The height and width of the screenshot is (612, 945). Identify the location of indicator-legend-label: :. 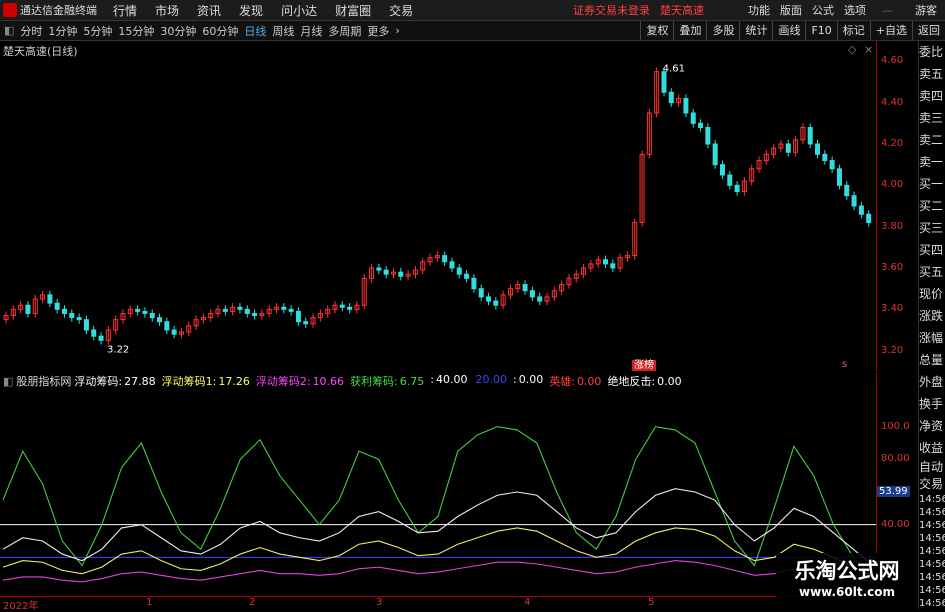
(432, 379).